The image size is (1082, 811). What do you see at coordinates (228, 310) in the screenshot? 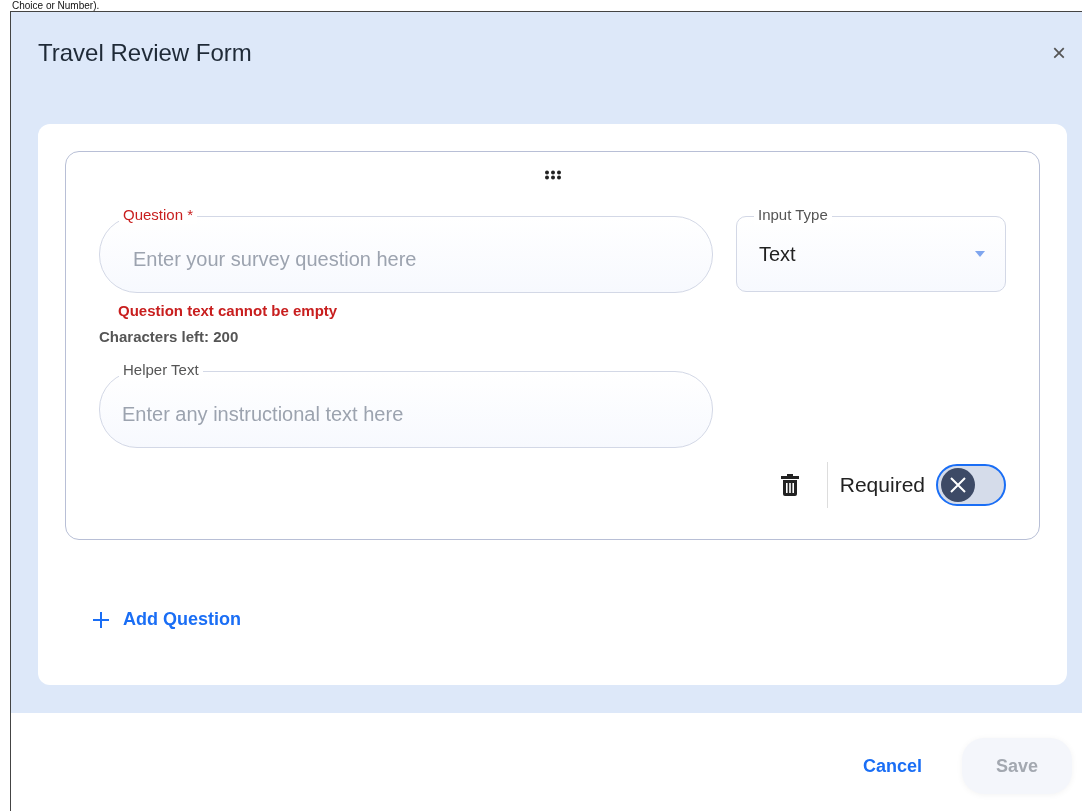
I see `error-message: Question text cannot be empty` at bounding box center [228, 310].